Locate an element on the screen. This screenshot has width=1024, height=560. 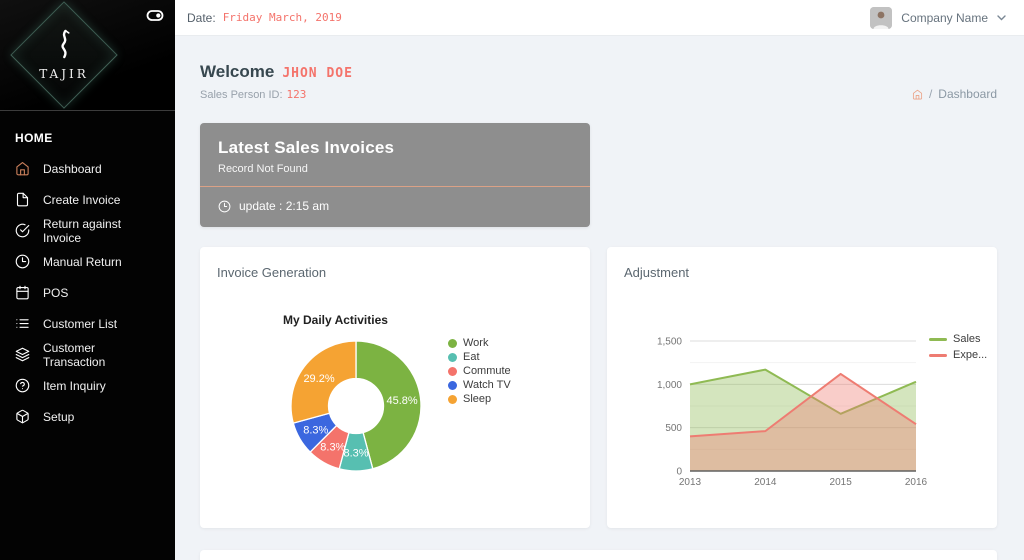
chevron-down-icon is located at coordinates (1001, 17).